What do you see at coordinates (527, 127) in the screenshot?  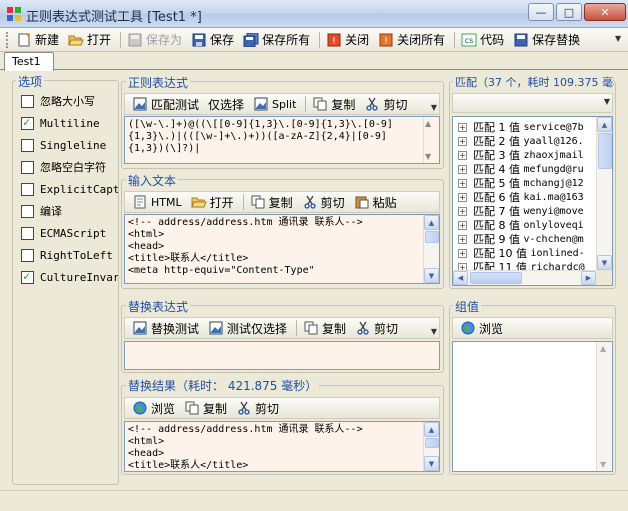 I see `match-item: + 匹配 1 值 service@7b` at bounding box center [527, 127].